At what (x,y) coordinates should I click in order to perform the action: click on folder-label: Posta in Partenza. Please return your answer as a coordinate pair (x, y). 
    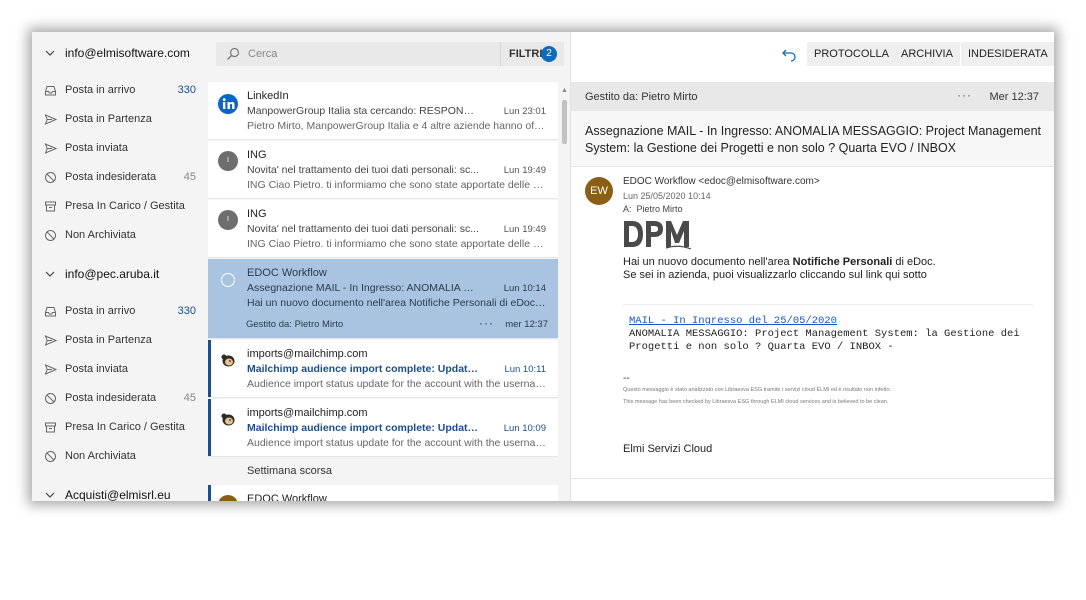
    Looking at the image, I should click on (108, 119).